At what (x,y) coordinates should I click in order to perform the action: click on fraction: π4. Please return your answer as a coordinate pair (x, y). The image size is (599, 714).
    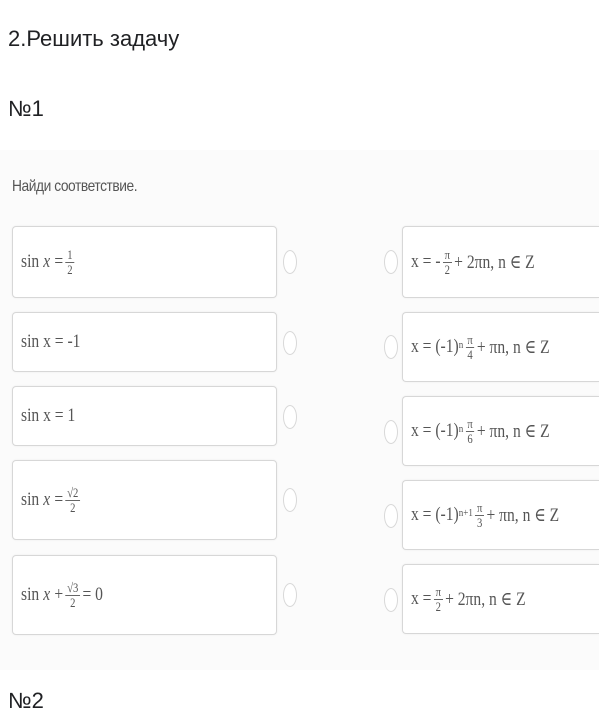
    Looking at the image, I should click on (470, 346).